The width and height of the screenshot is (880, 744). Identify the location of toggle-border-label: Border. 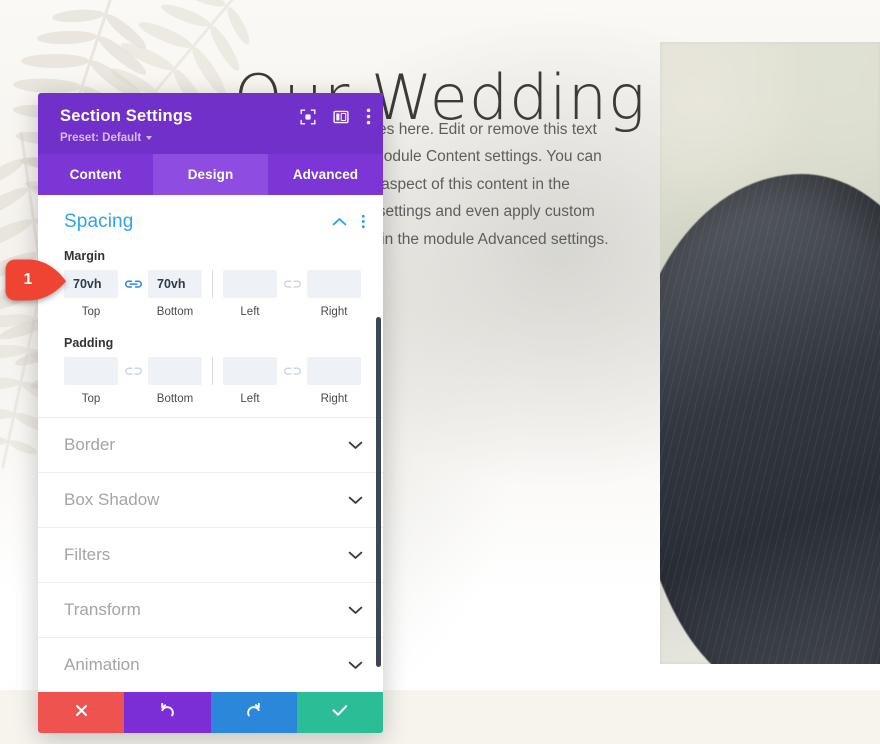
(90, 444).